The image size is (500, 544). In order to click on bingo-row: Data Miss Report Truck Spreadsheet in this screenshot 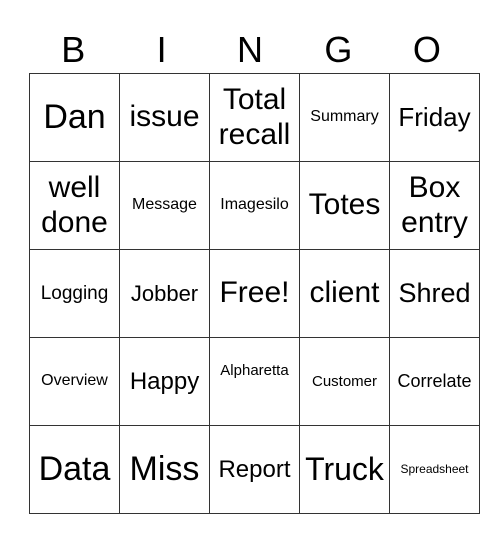, I will do `click(254, 469)`.